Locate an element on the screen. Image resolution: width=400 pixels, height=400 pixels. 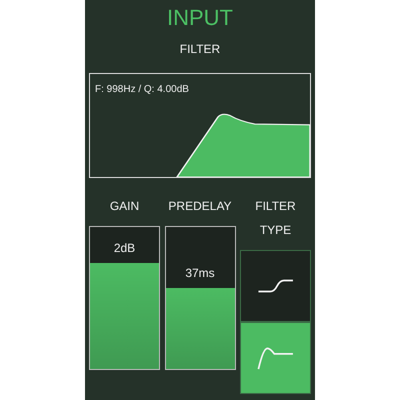
control-label: FILTER TYPE is located at coordinates (275, 218).